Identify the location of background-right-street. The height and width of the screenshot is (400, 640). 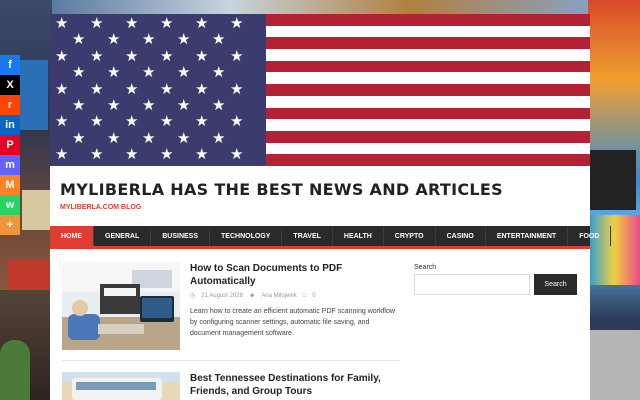
(614, 200).